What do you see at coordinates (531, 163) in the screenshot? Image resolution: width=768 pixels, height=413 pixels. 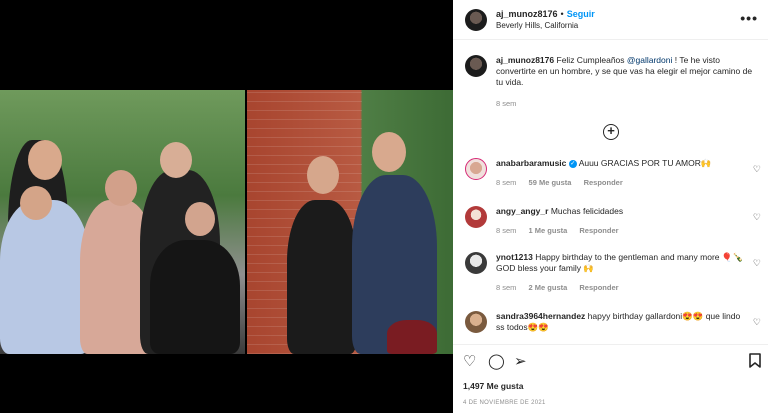 I see `commenter-username: anabarbaramusic` at bounding box center [531, 163].